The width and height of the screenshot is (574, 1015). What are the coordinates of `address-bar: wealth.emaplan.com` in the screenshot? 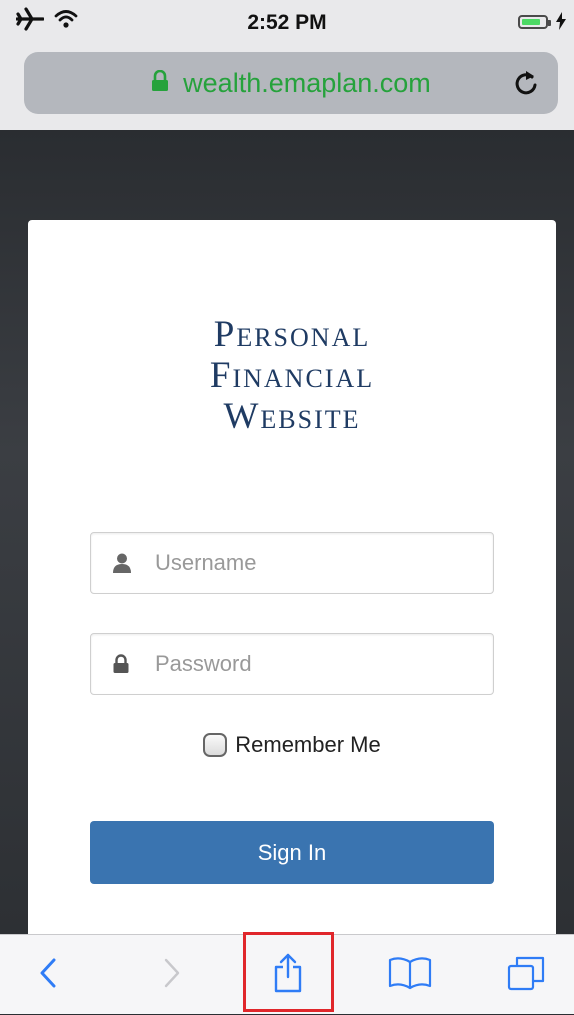 It's located at (291, 83).